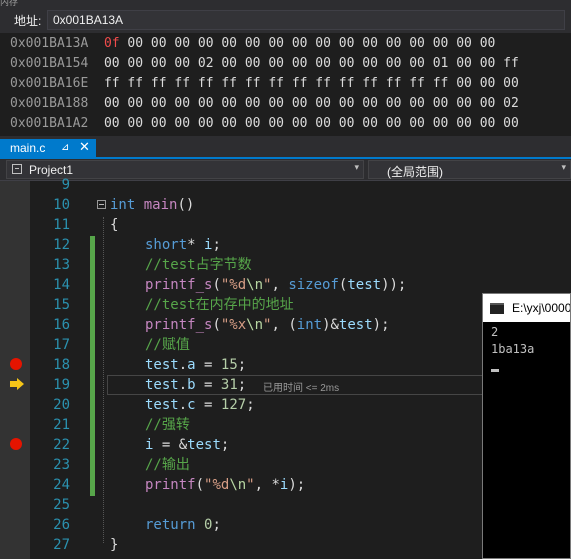 The image size is (571, 559). What do you see at coordinates (61, 545) in the screenshot?
I see `line-number: 27` at bounding box center [61, 545].